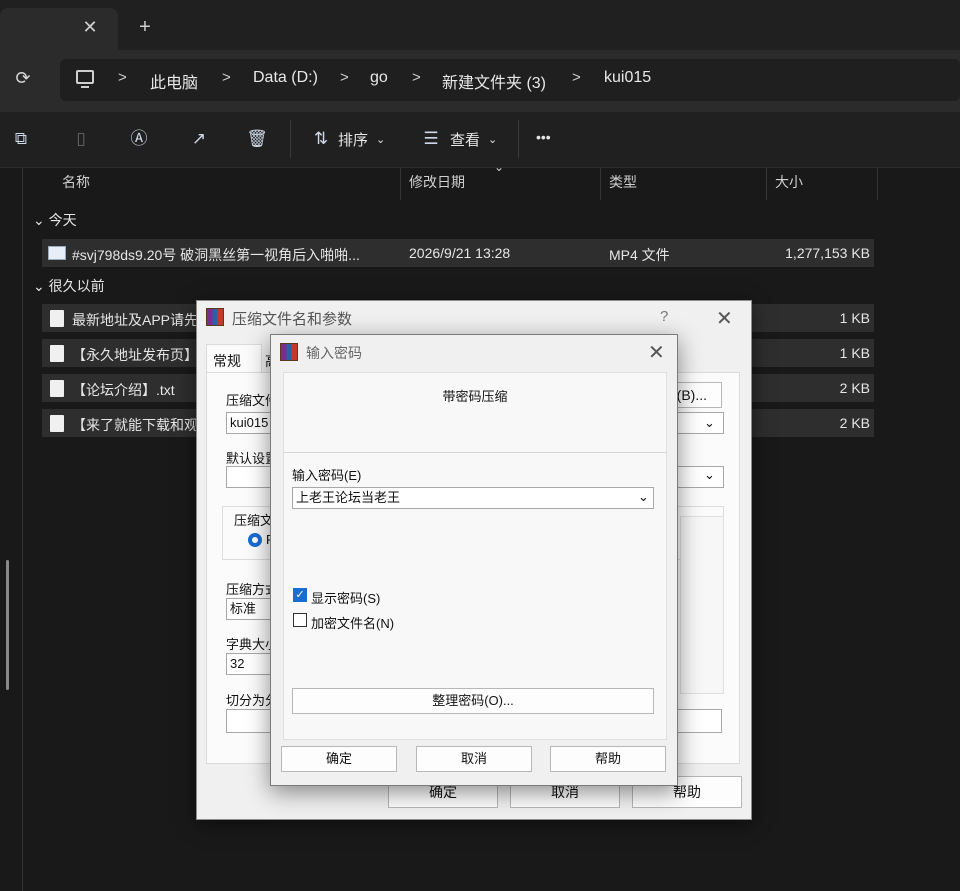  What do you see at coordinates (300, 620) in the screenshot?
I see `encrypt-filenames-checkbox` at bounding box center [300, 620].